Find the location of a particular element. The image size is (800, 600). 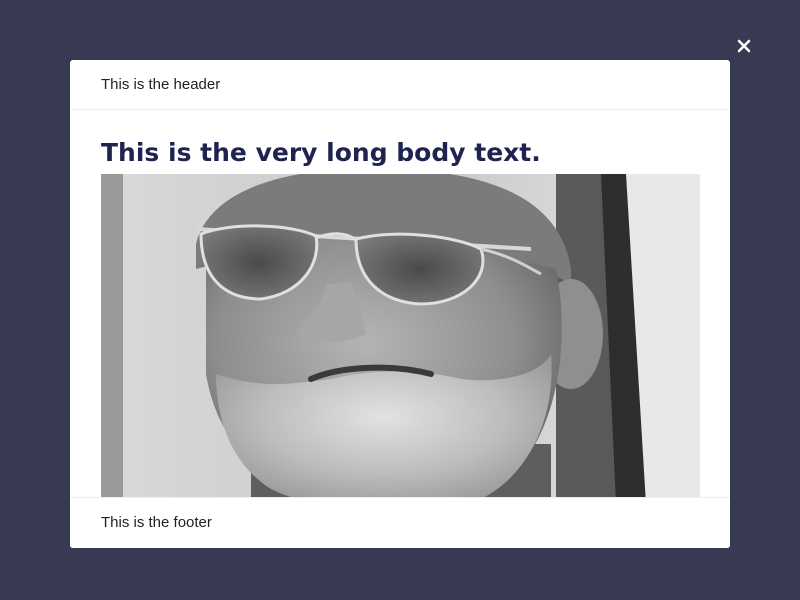

modal-body-title: This is the very long body text. is located at coordinates (321, 152).